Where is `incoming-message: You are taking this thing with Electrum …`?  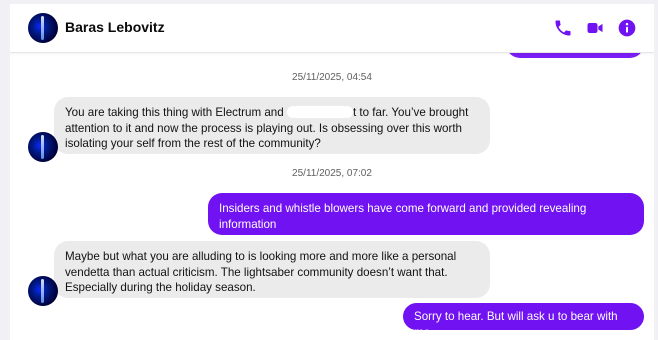
incoming-message: You are taking this thing with Electrum … is located at coordinates (272, 125).